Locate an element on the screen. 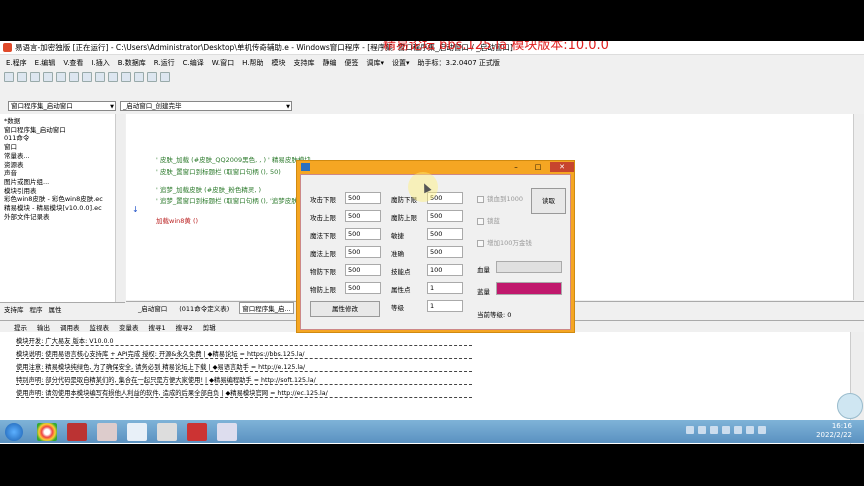 The height and width of the screenshot is (486, 864). menu-item: E.编辑 is located at coordinates (45, 63).